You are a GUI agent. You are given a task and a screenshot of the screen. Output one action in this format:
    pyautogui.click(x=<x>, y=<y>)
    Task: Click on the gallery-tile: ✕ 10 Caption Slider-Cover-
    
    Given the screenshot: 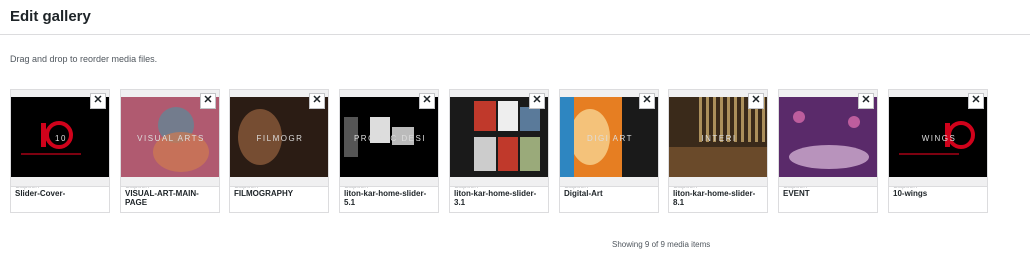 What is the action you would take?
    pyautogui.click(x=60, y=151)
    